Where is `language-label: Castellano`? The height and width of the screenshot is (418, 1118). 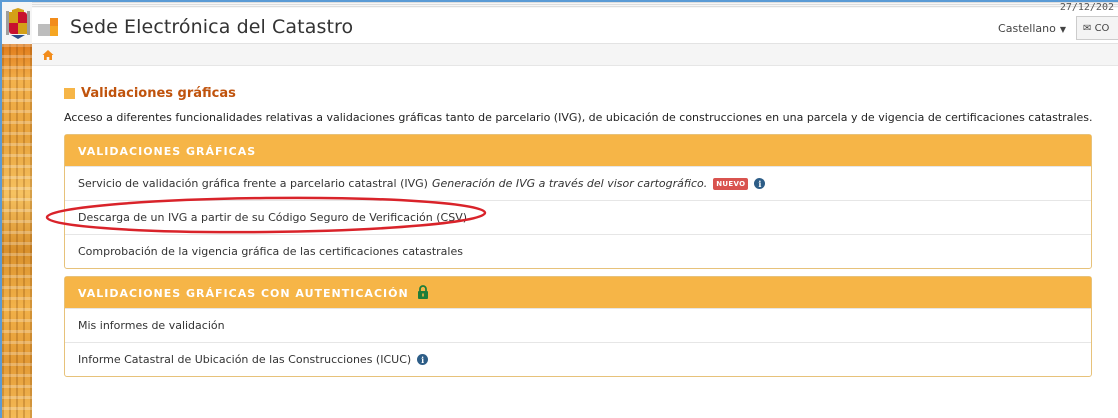 language-label: Castellano is located at coordinates (1027, 28).